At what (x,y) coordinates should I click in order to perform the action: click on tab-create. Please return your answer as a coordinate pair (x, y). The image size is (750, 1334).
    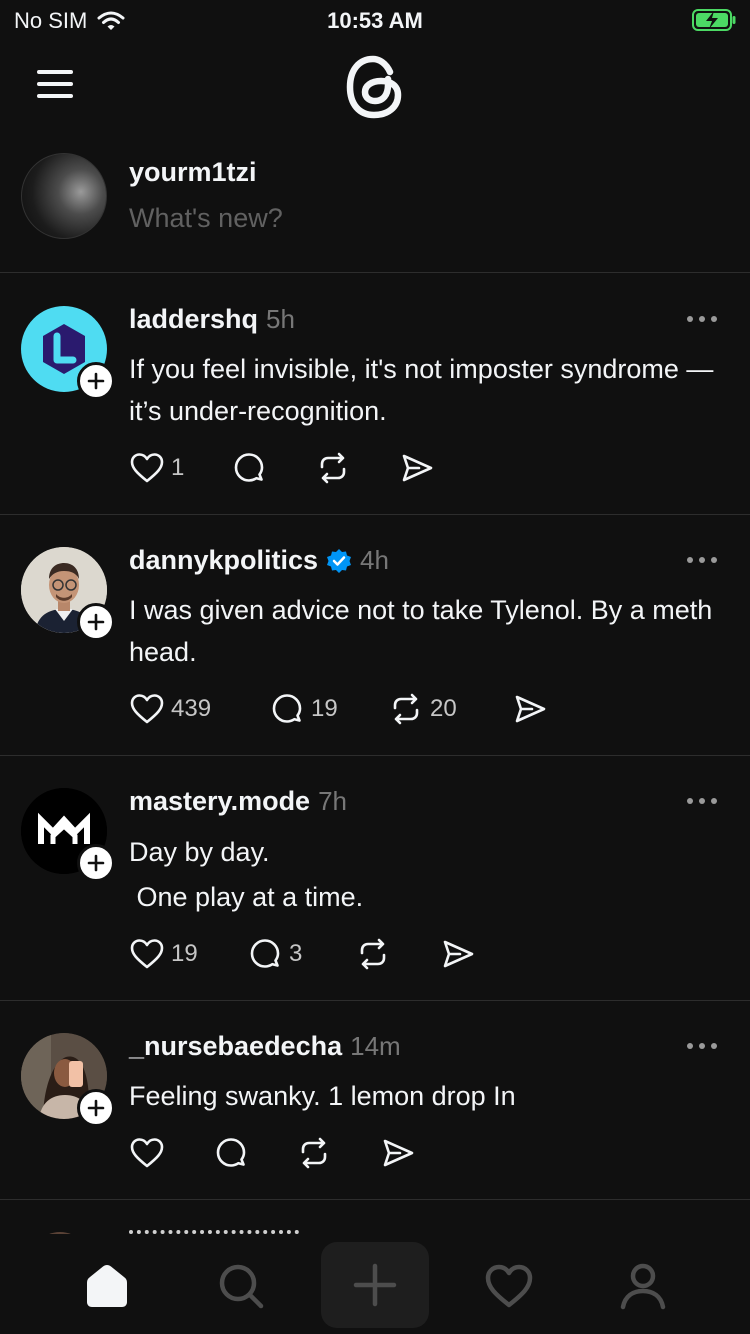
    Looking at the image, I should click on (375, 1285).